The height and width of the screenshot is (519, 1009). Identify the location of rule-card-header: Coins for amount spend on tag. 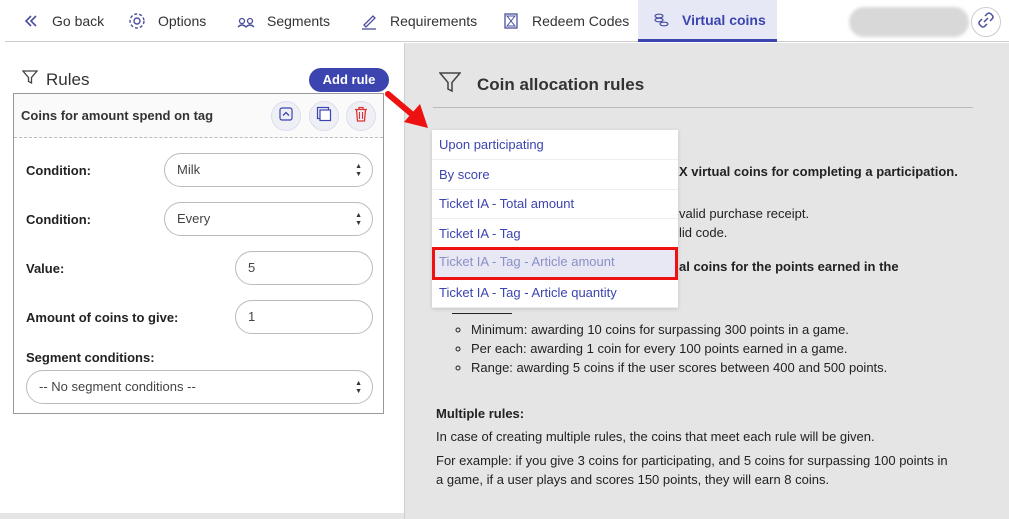
(198, 116).